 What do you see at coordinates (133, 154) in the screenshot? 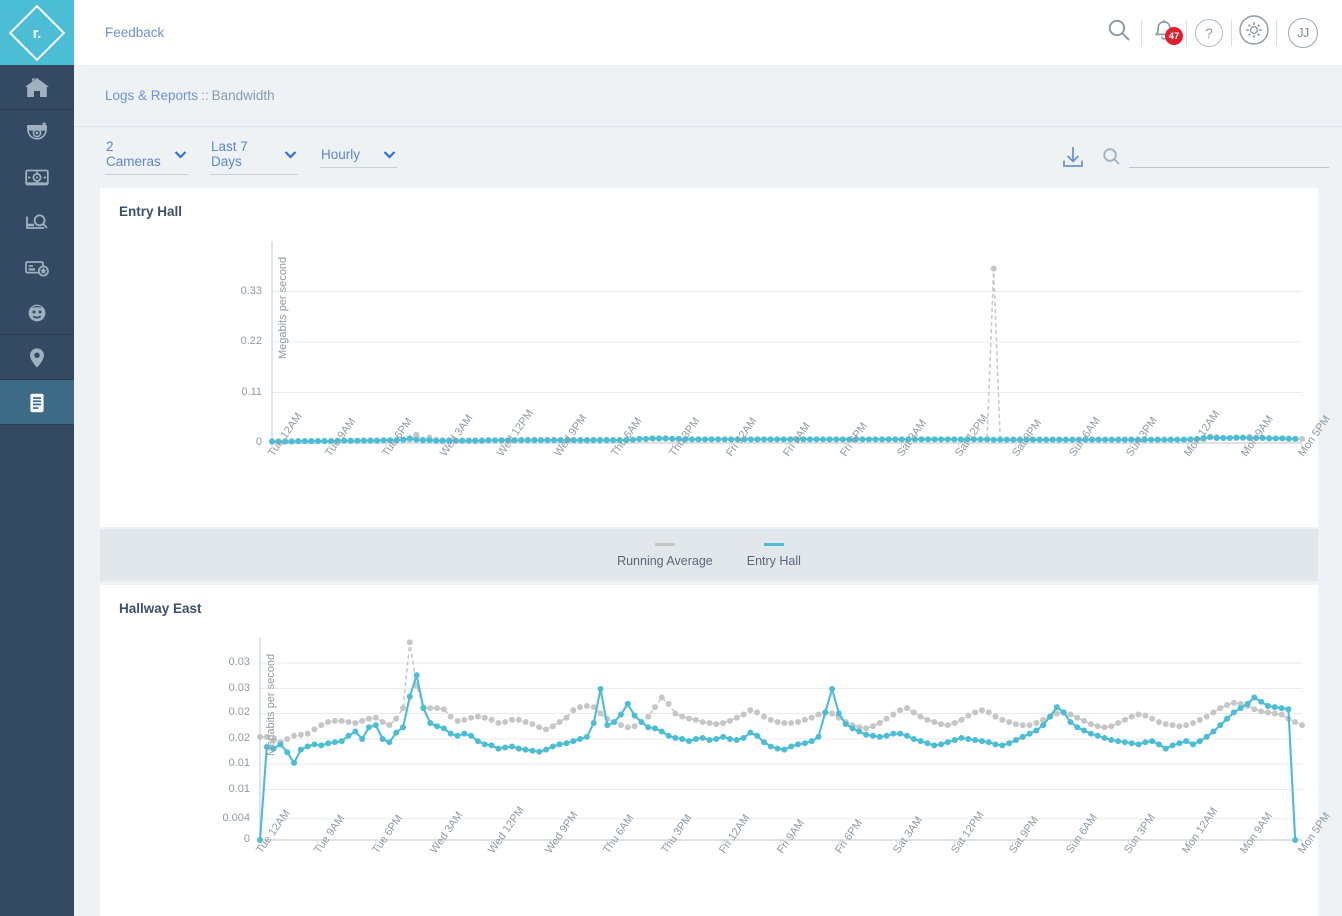
I see `cameras-dropdown-value: 2 Cameras` at bounding box center [133, 154].